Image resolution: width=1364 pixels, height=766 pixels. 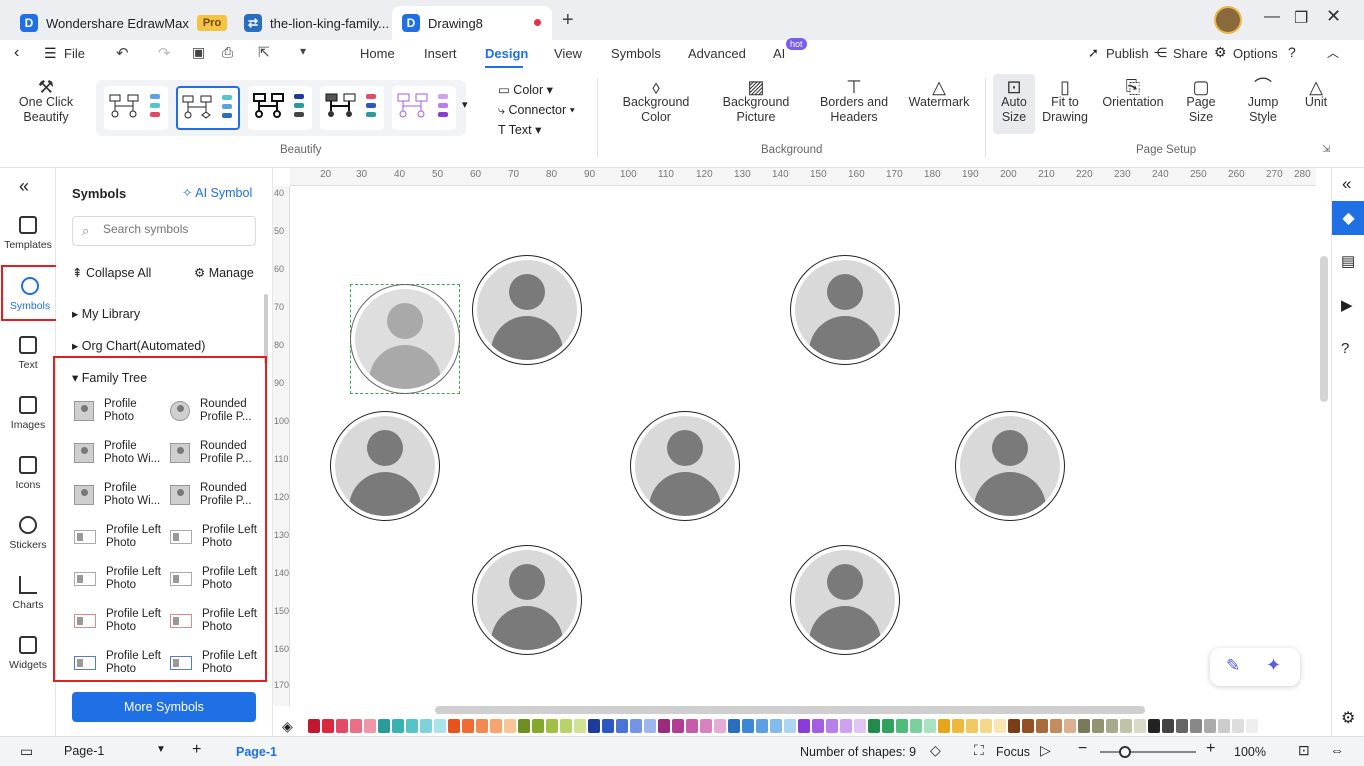 I want to click on nav-text: Text, so click(x=28, y=353).